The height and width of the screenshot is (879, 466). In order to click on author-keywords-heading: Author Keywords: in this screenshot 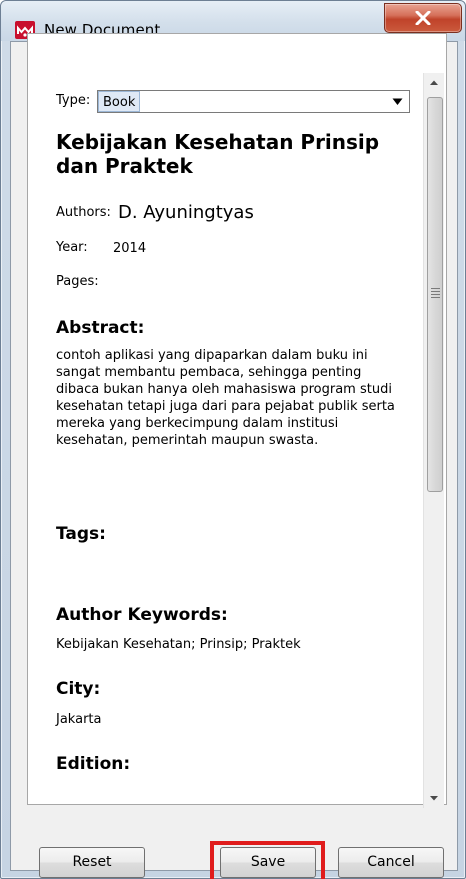, I will do `click(142, 615)`.